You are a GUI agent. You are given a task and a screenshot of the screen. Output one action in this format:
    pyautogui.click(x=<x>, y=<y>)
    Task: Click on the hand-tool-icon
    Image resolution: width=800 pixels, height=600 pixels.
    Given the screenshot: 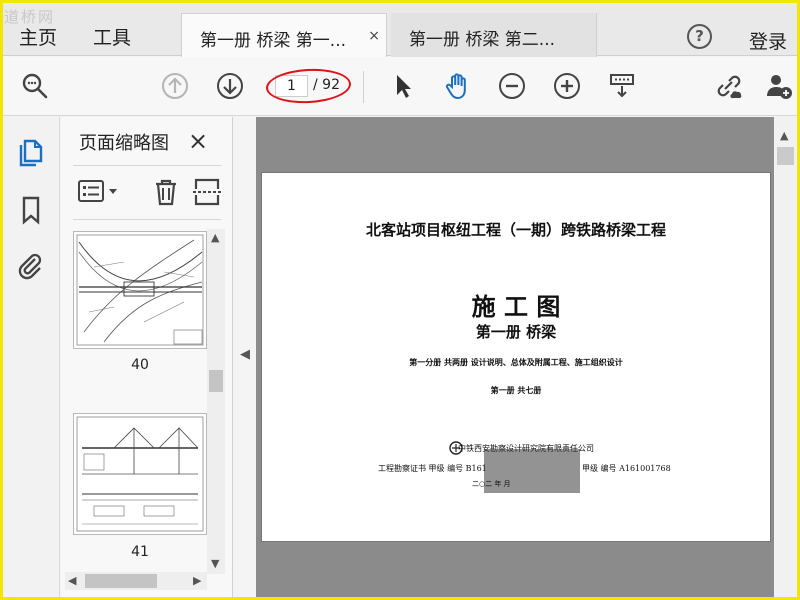 What is the action you would take?
    pyautogui.click(x=457, y=86)
    